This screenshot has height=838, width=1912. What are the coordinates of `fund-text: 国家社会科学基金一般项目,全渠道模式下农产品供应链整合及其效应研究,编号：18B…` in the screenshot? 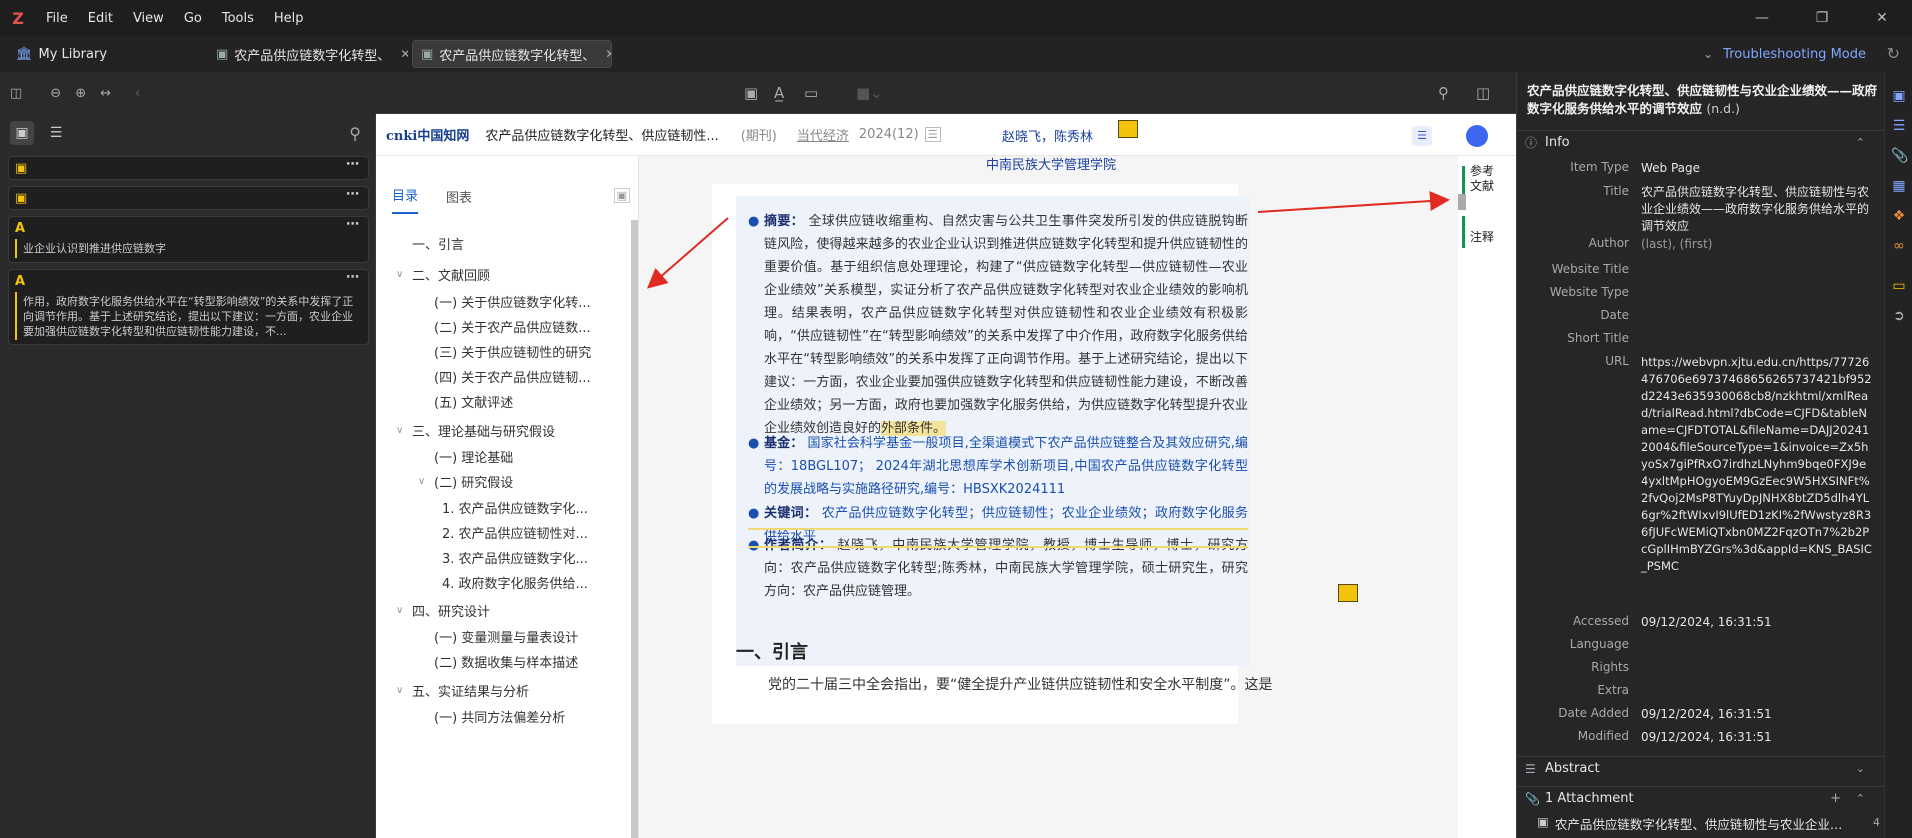 It's located at (1006, 466).